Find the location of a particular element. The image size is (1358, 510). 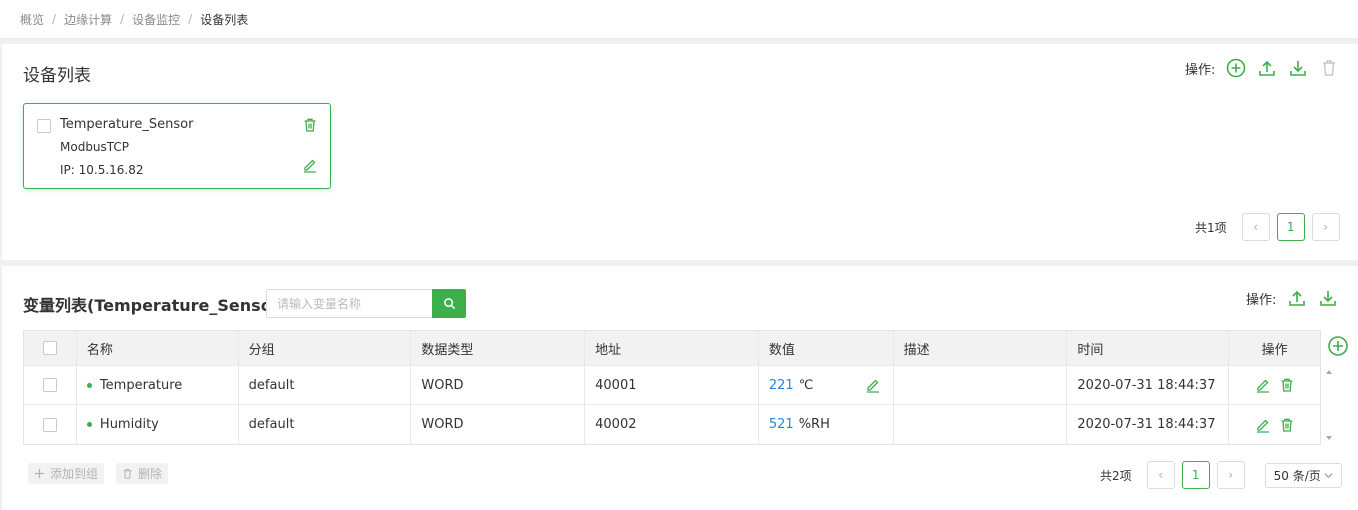

variable-list-title: 变量列表(Temperature_Sensor) is located at coordinates (155, 305).